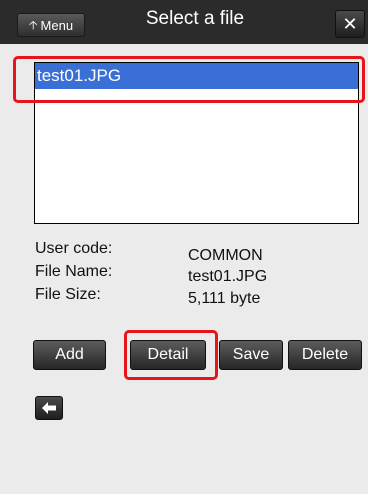  Describe the element at coordinates (195, 18) in the screenshot. I see `page-title: Select a file` at that location.